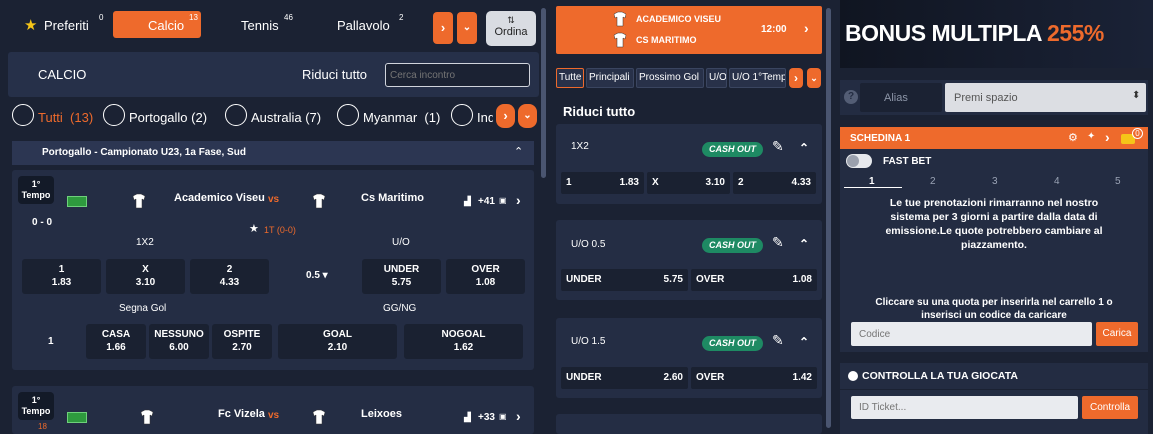 This screenshot has height=434, width=1153. What do you see at coordinates (363, 25) in the screenshot?
I see `tab-pallavolo: Pallavolo` at bounding box center [363, 25].